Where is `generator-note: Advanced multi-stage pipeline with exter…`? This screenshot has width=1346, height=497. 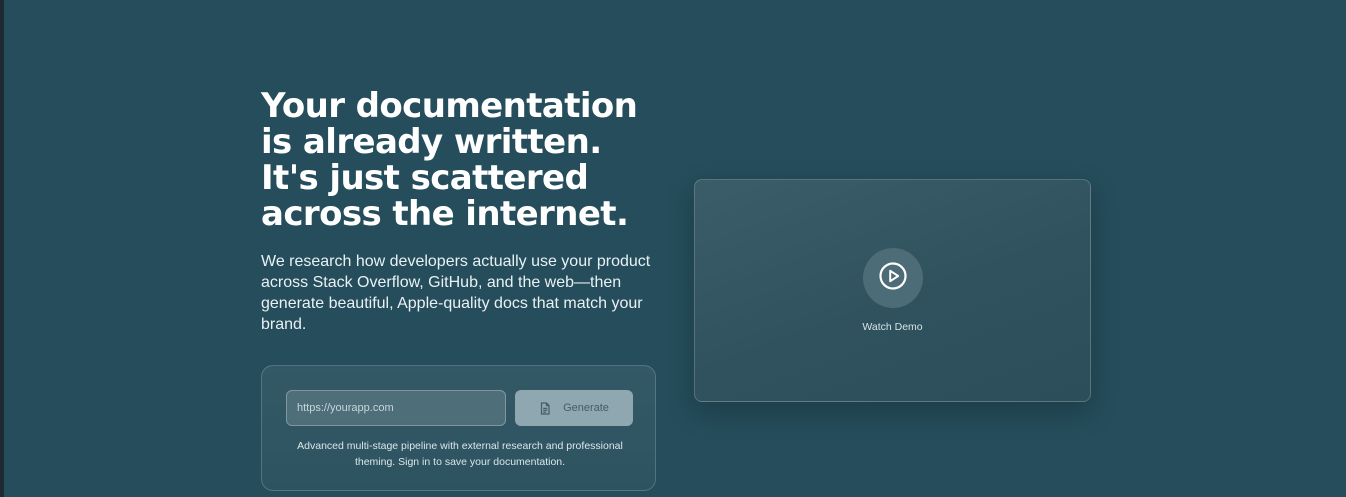 generator-note: Advanced multi-stage pipeline with exter… is located at coordinates (460, 454).